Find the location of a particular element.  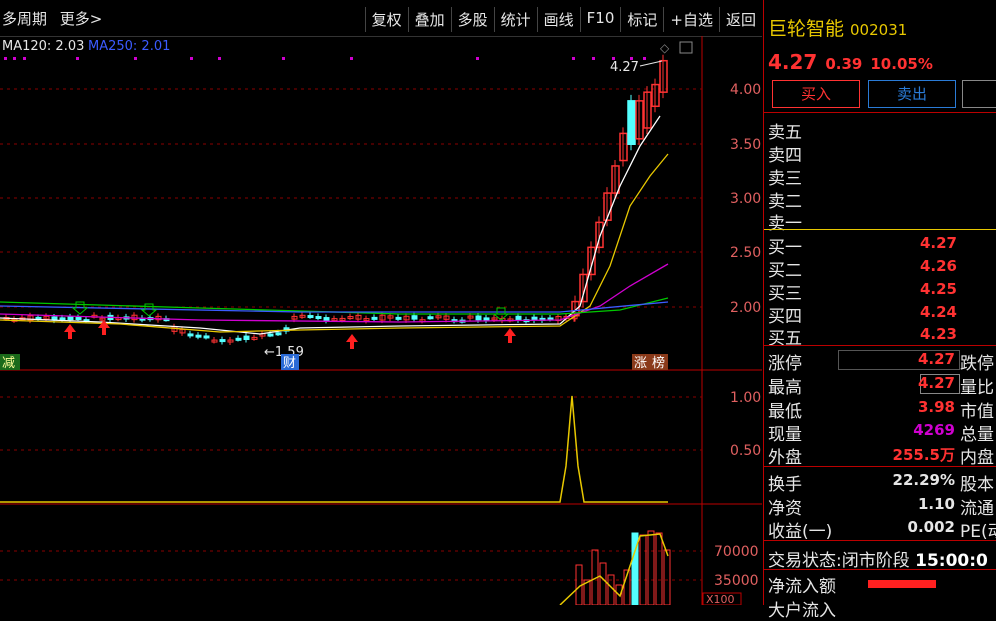

multi-period-button: 多周期 is located at coordinates (24, 19).